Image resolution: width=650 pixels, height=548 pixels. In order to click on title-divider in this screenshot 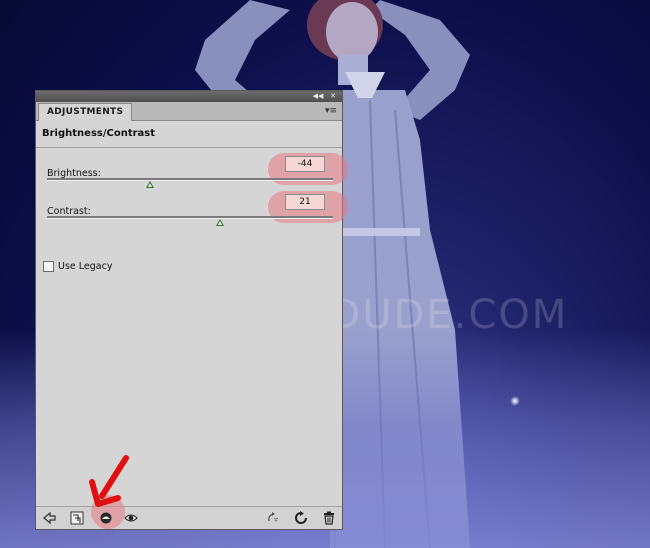, I will do `click(189, 147)`.